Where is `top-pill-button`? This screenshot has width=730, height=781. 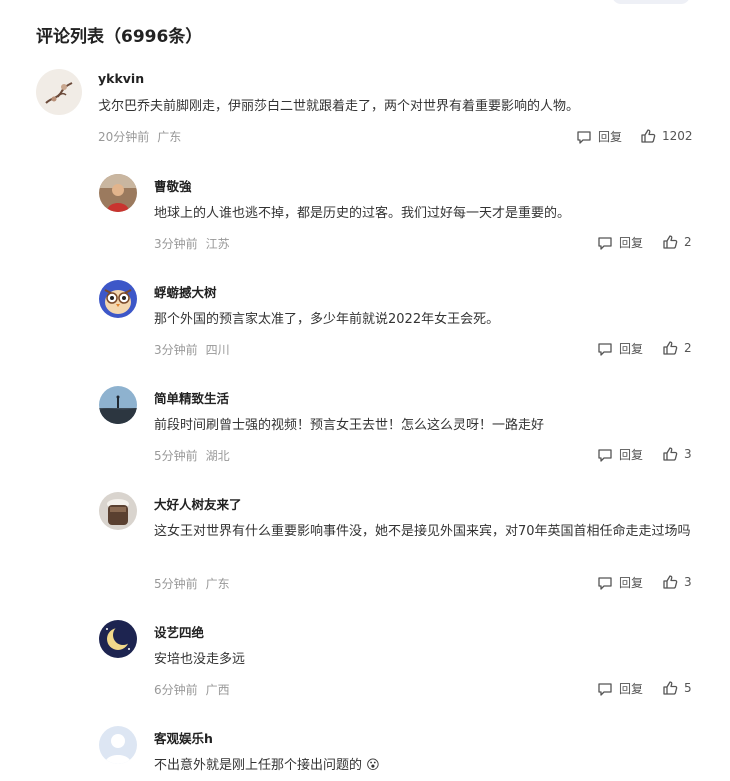
top-pill-button is located at coordinates (651, 2).